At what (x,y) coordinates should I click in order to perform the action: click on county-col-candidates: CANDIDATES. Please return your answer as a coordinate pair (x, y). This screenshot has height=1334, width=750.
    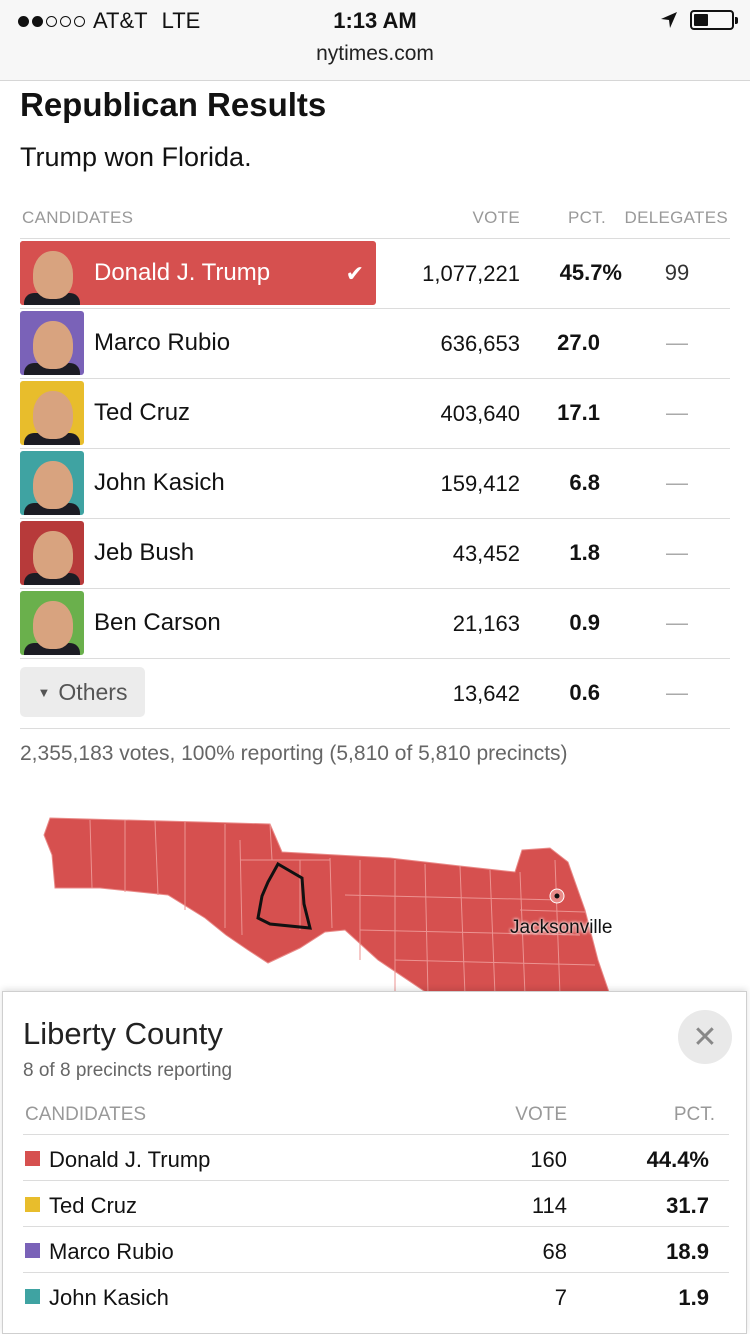
    Looking at the image, I should click on (86, 1114).